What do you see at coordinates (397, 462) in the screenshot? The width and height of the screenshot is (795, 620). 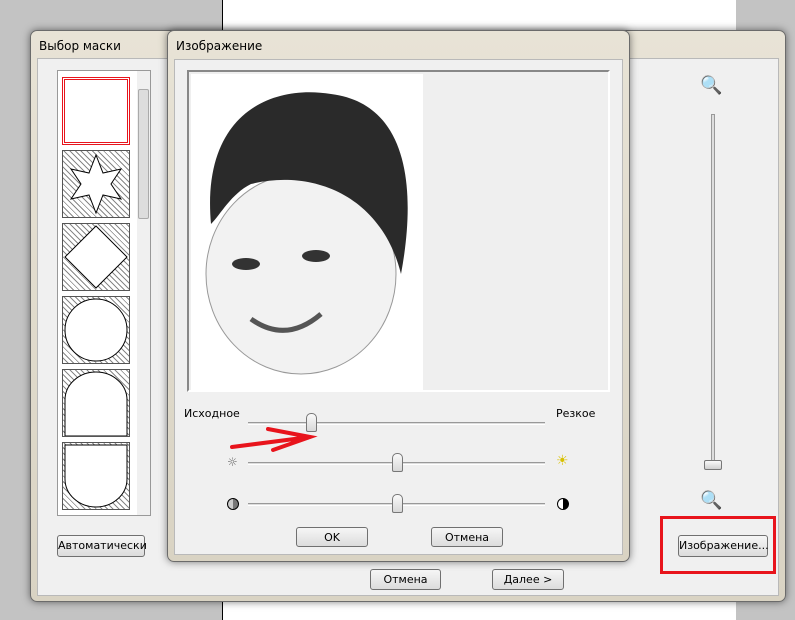 I see `brightness-slider-thumb` at bounding box center [397, 462].